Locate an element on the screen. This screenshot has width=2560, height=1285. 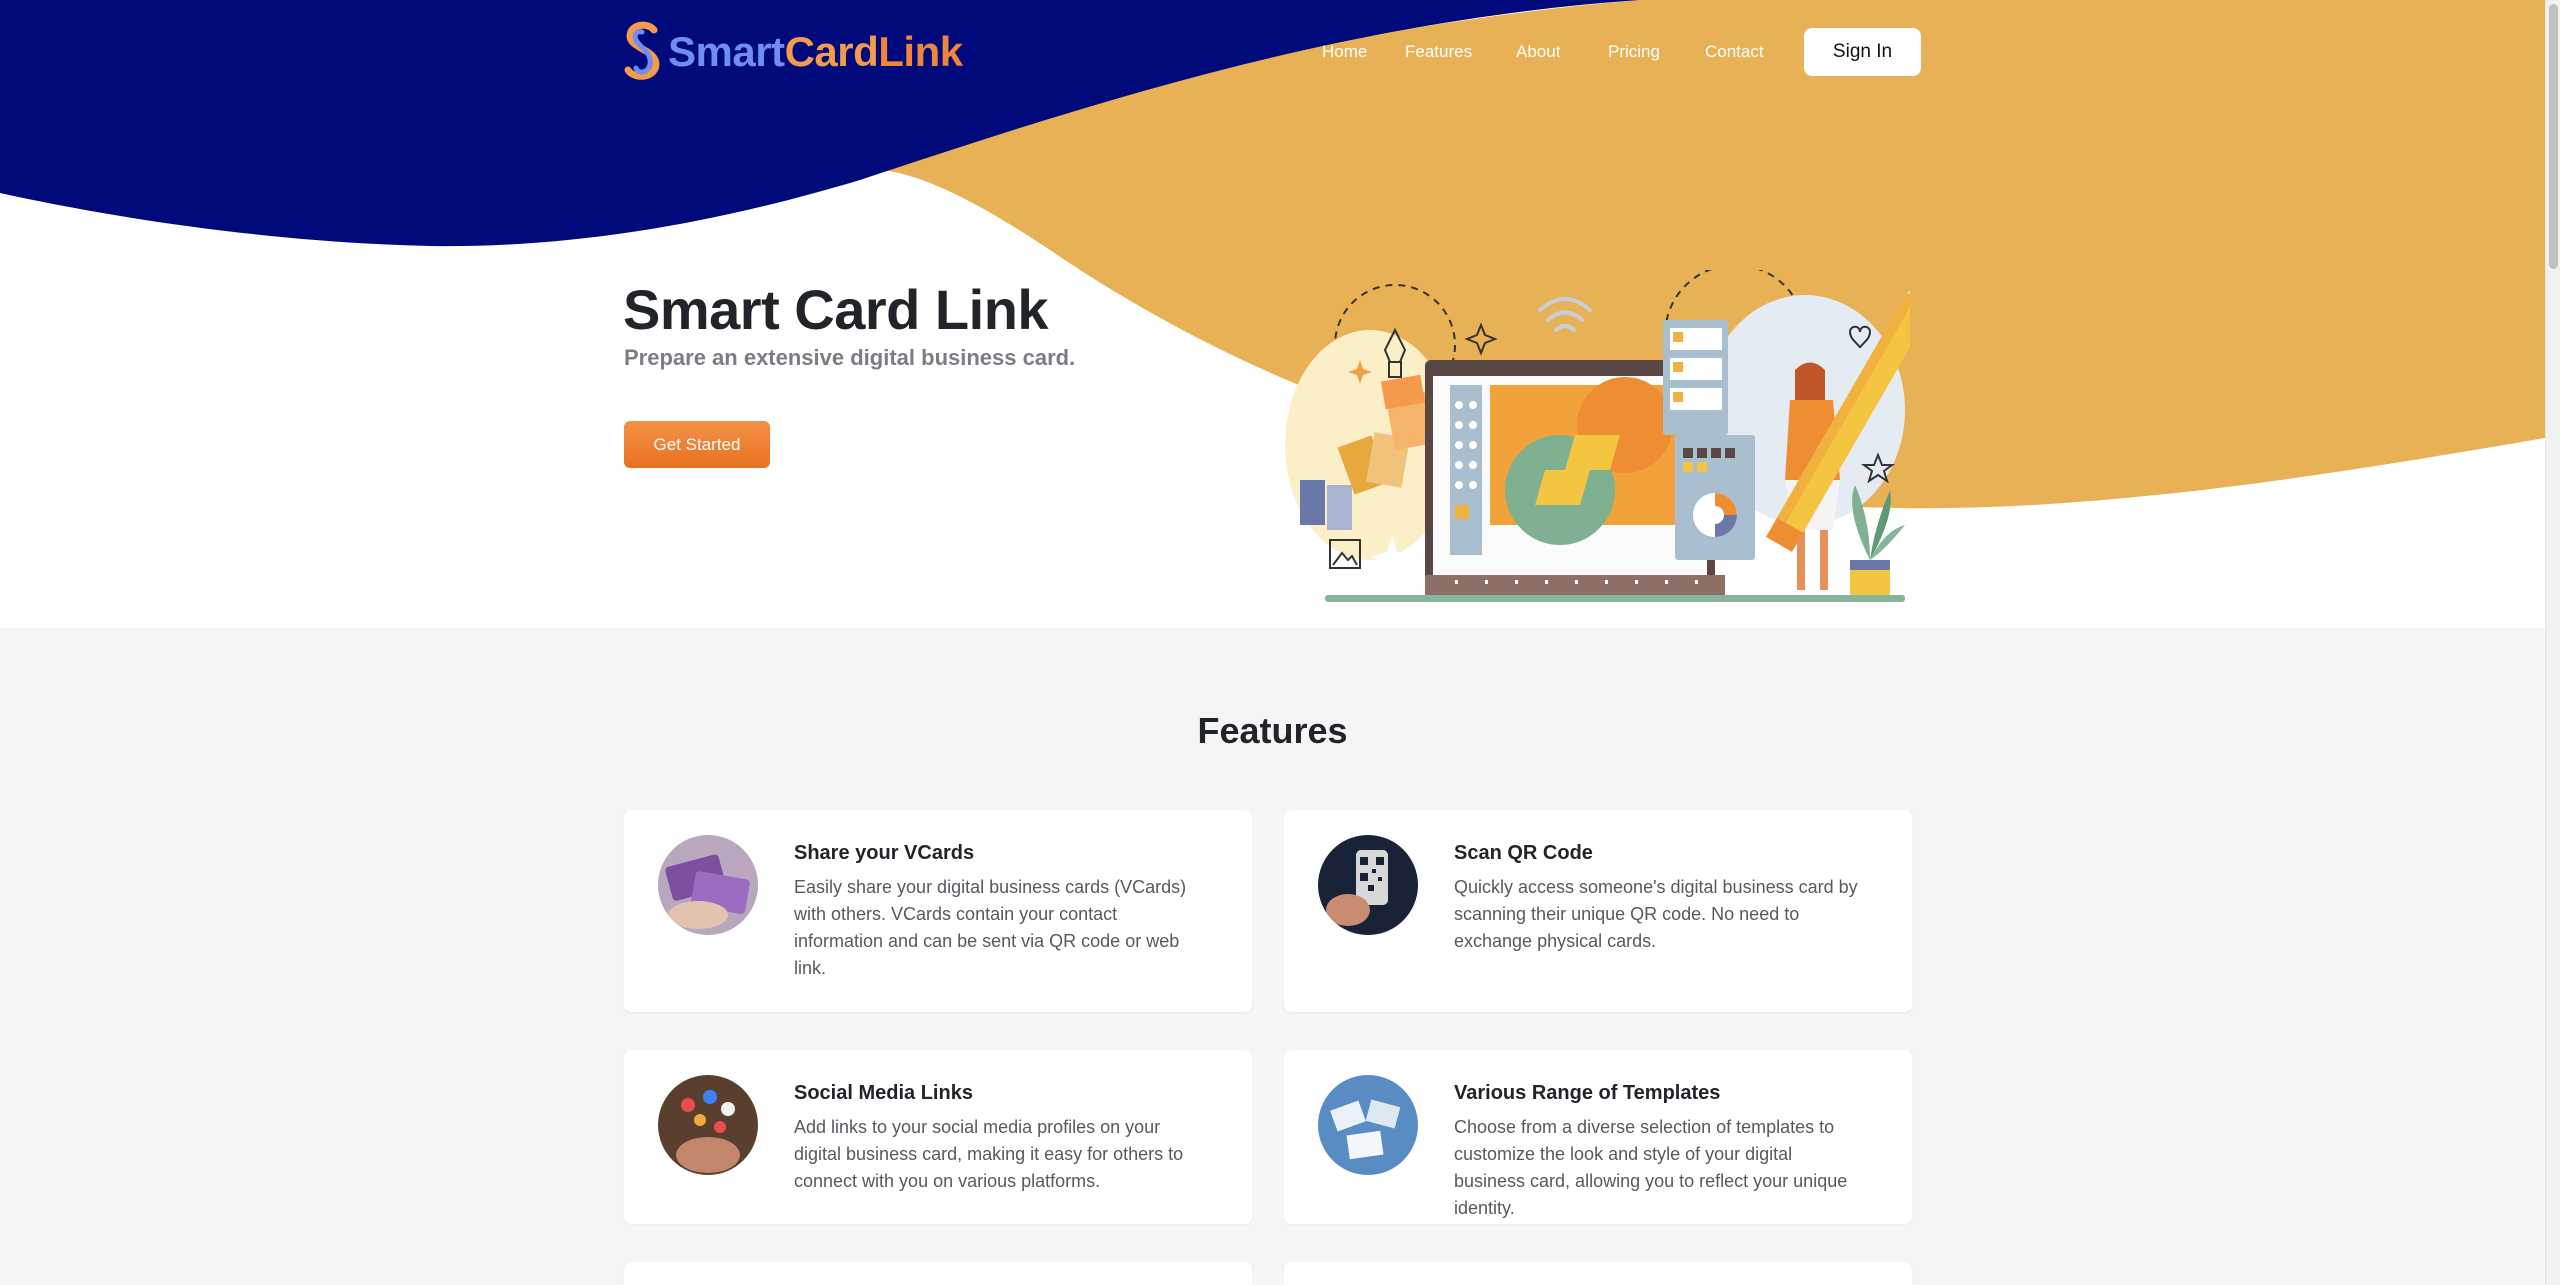
nav-pricing: Pricing is located at coordinates (1634, 52).